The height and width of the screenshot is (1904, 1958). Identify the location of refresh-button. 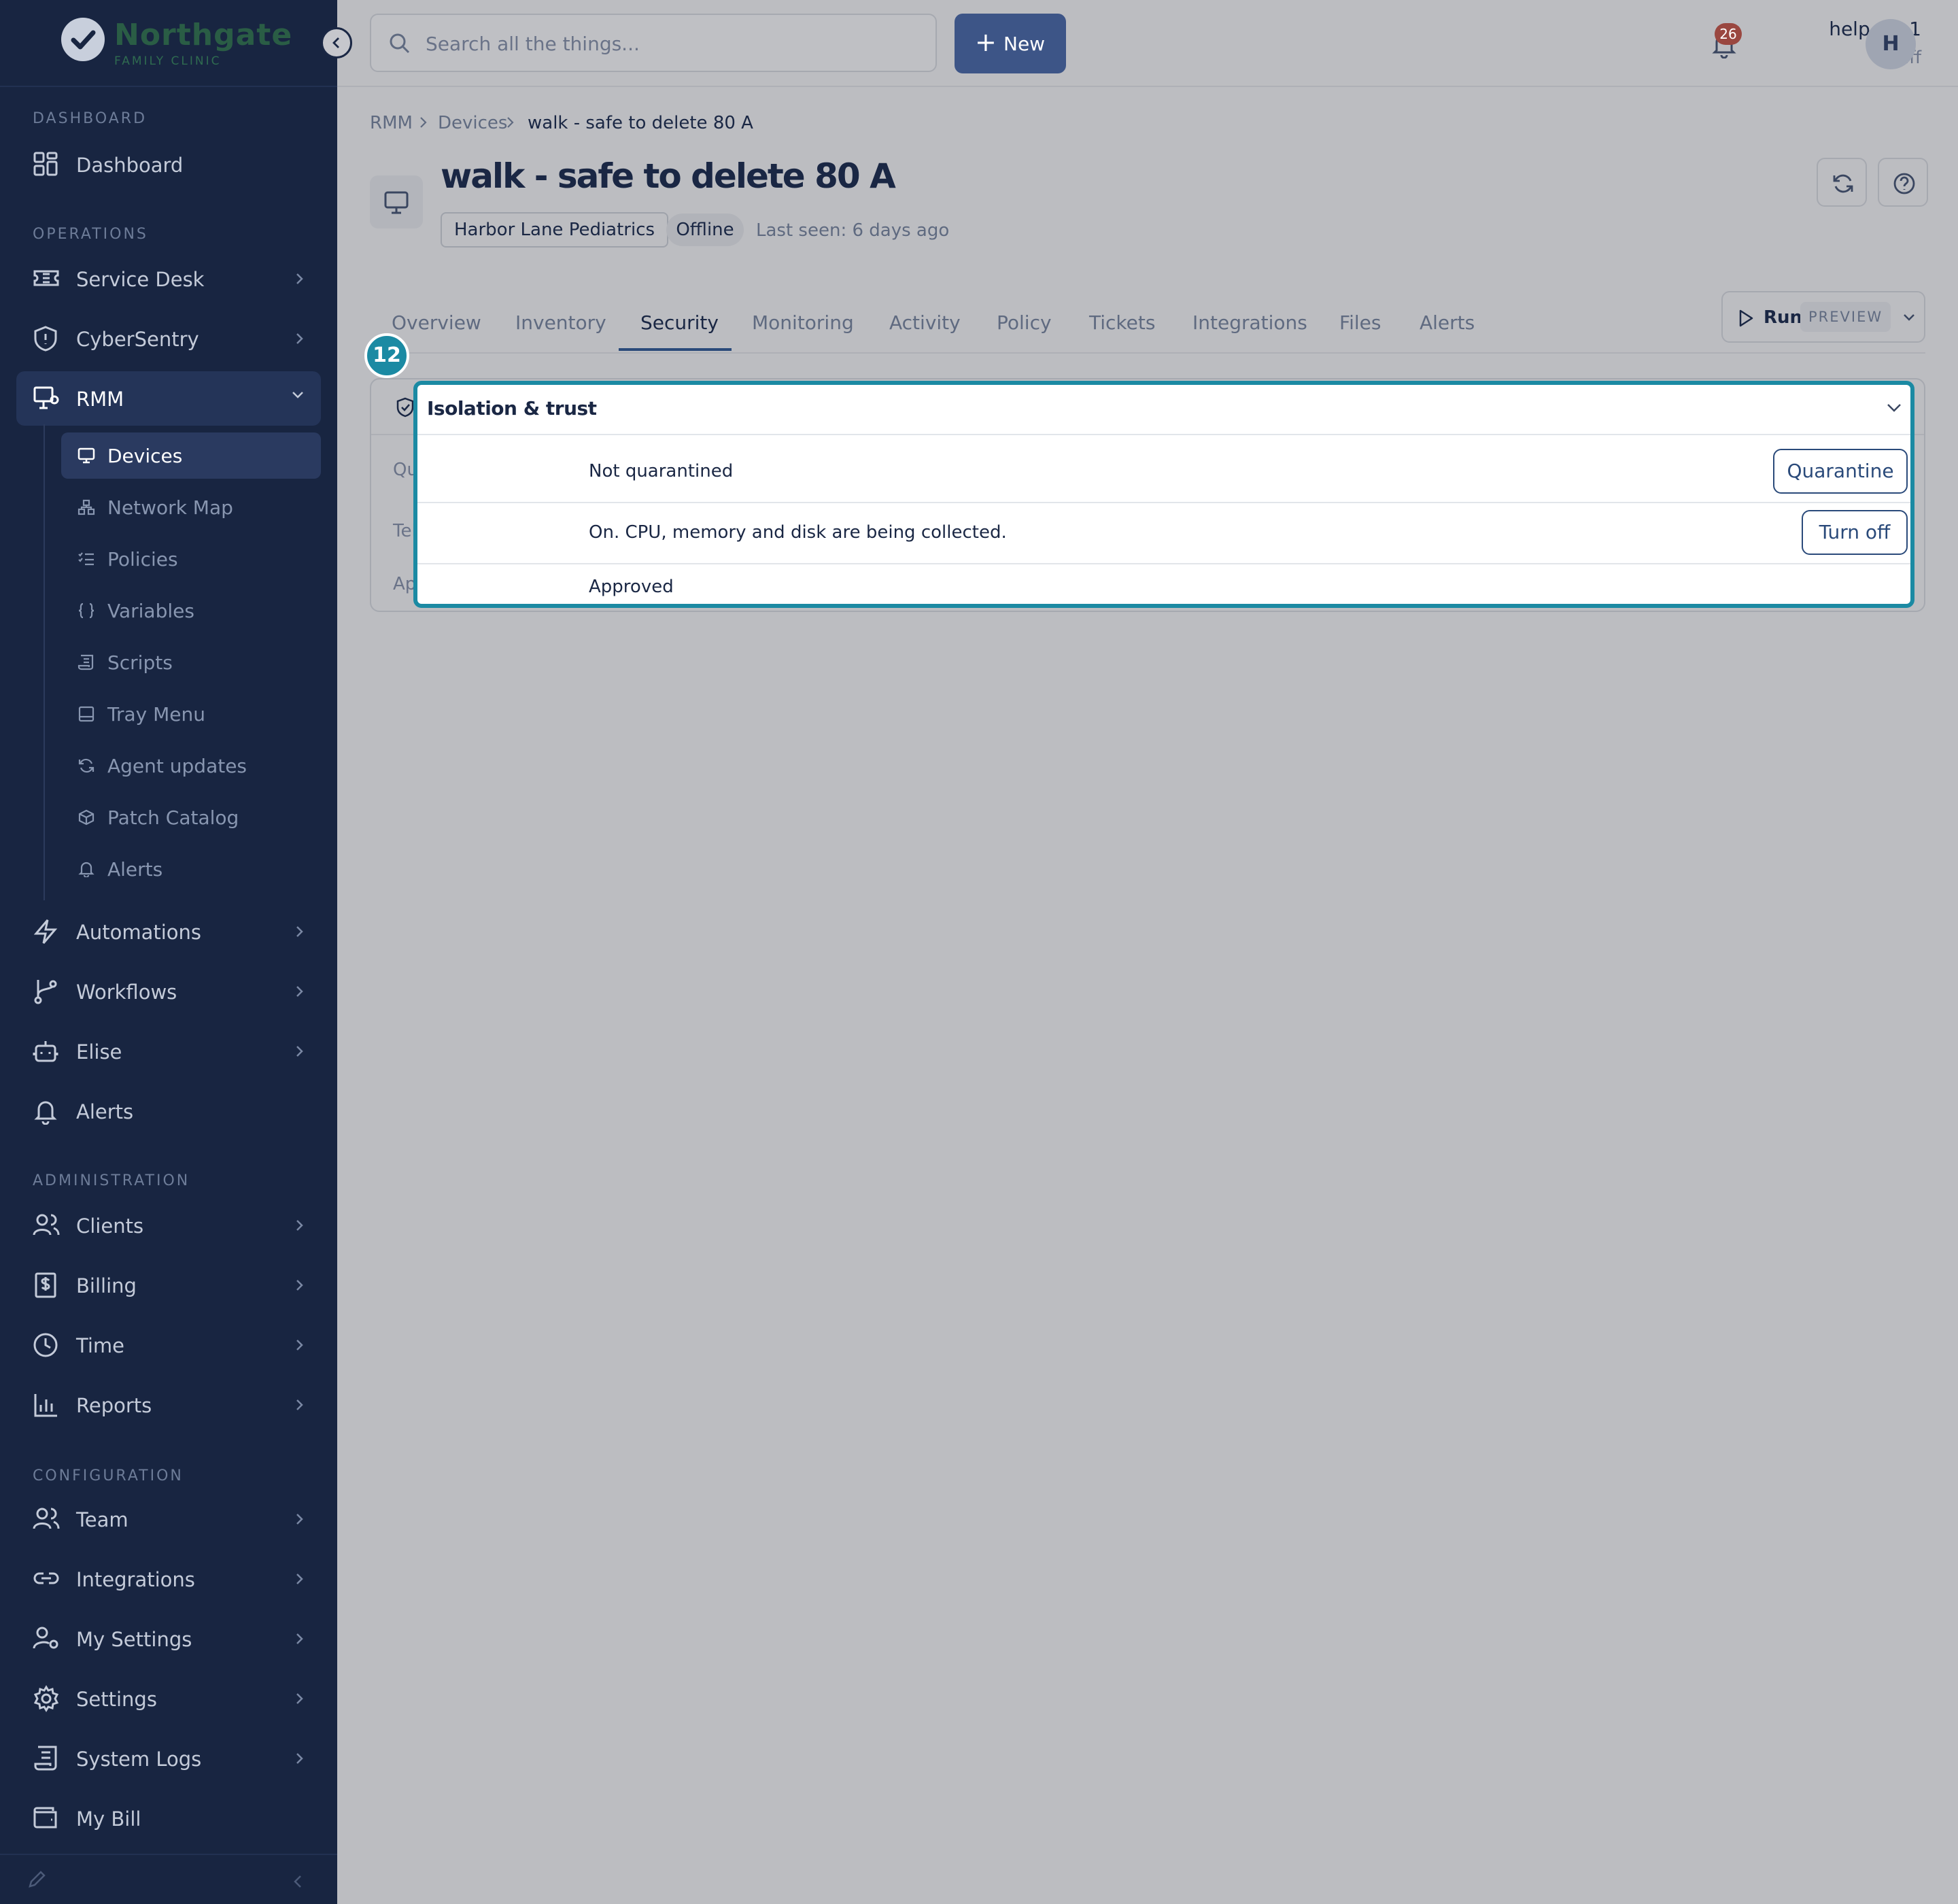
(1842, 182).